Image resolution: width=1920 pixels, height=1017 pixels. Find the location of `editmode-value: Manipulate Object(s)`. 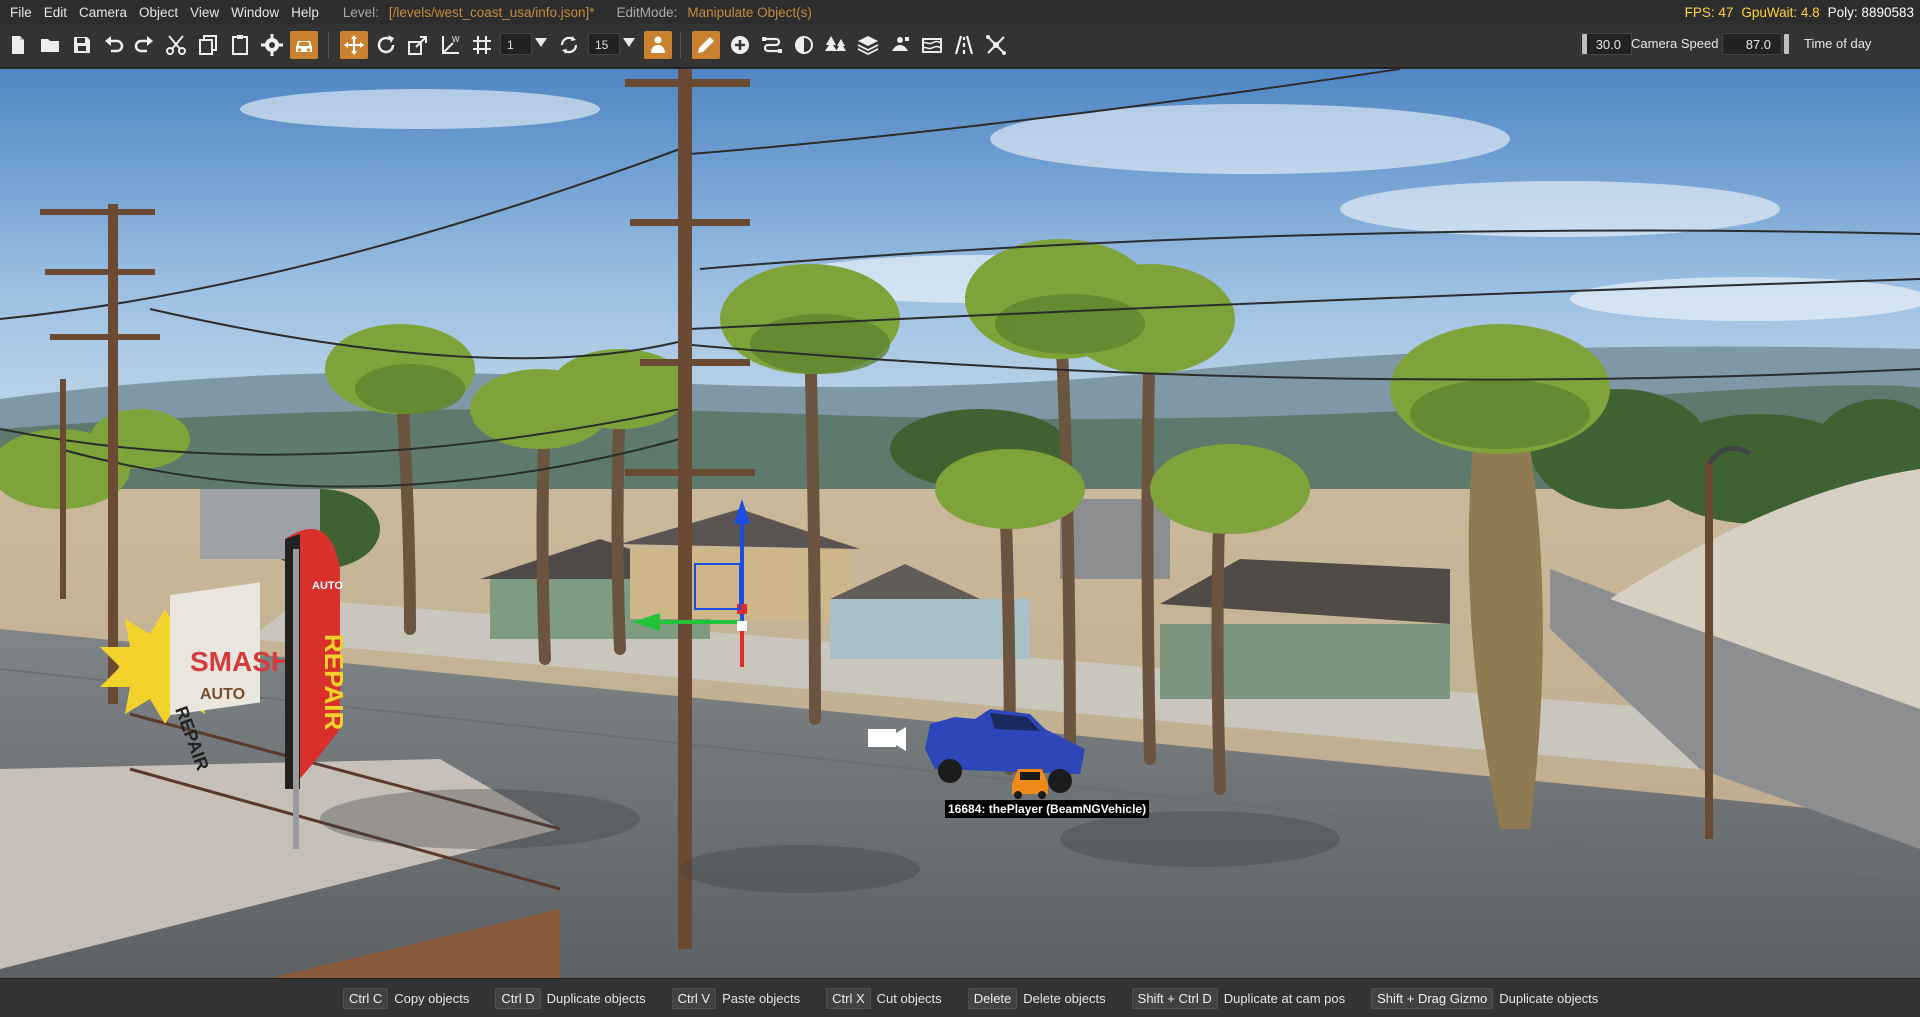

editmode-value: Manipulate Object(s) is located at coordinates (749, 12).